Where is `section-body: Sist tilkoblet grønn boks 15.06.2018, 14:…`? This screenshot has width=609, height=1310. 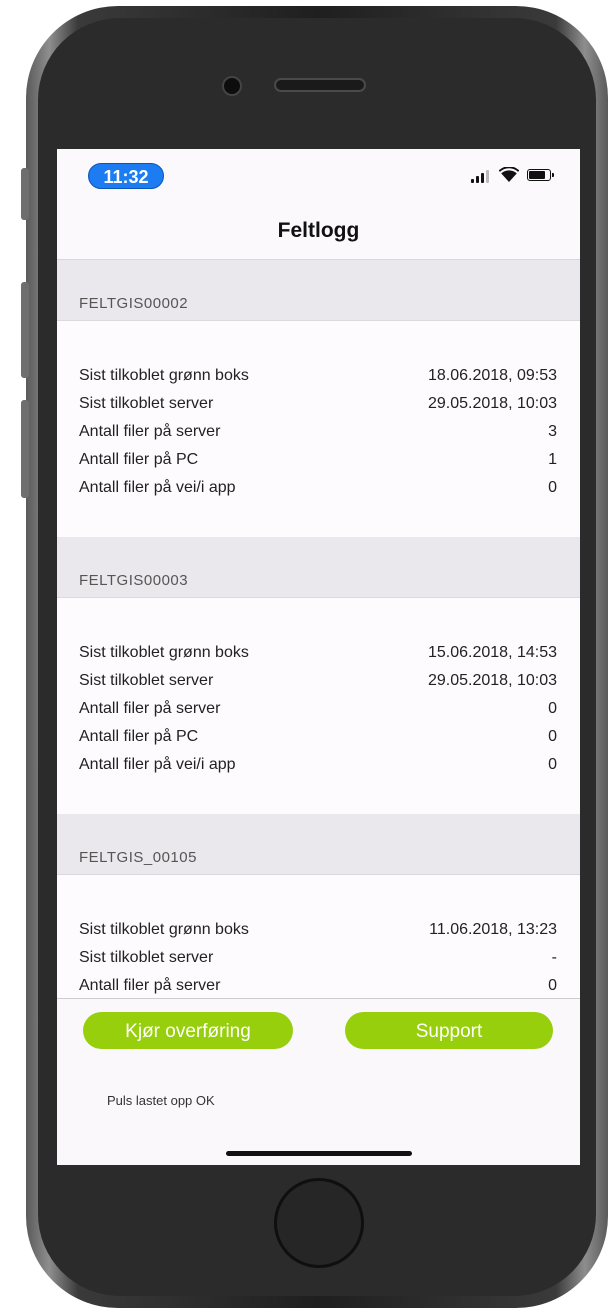 section-body: Sist tilkoblet grønn boks 15.06.2018, 14:… is located at coordinates (318, 706).